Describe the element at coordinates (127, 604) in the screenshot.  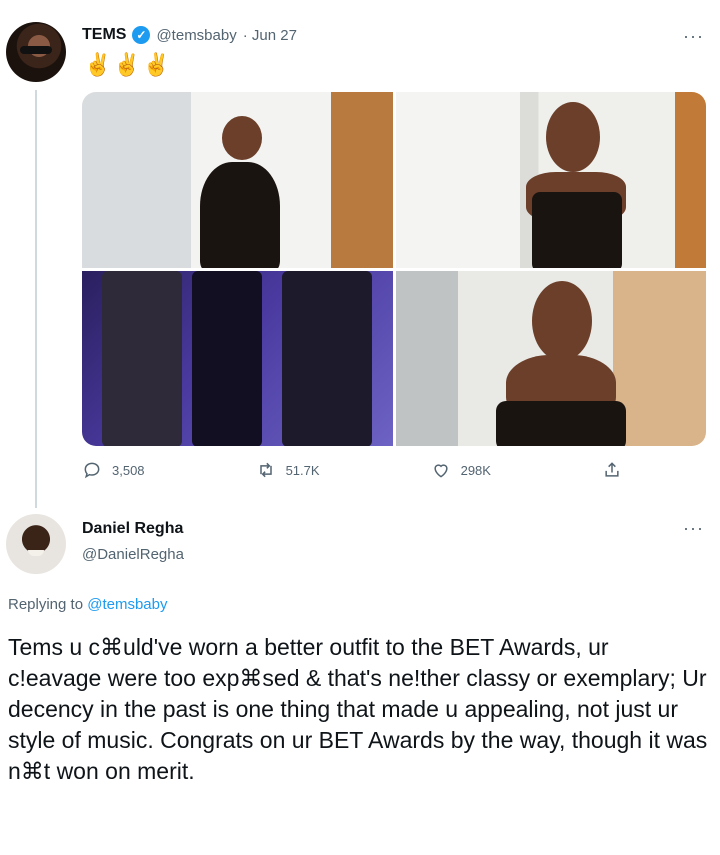
I see `replying-to-mention: @temsbaby` at that location.